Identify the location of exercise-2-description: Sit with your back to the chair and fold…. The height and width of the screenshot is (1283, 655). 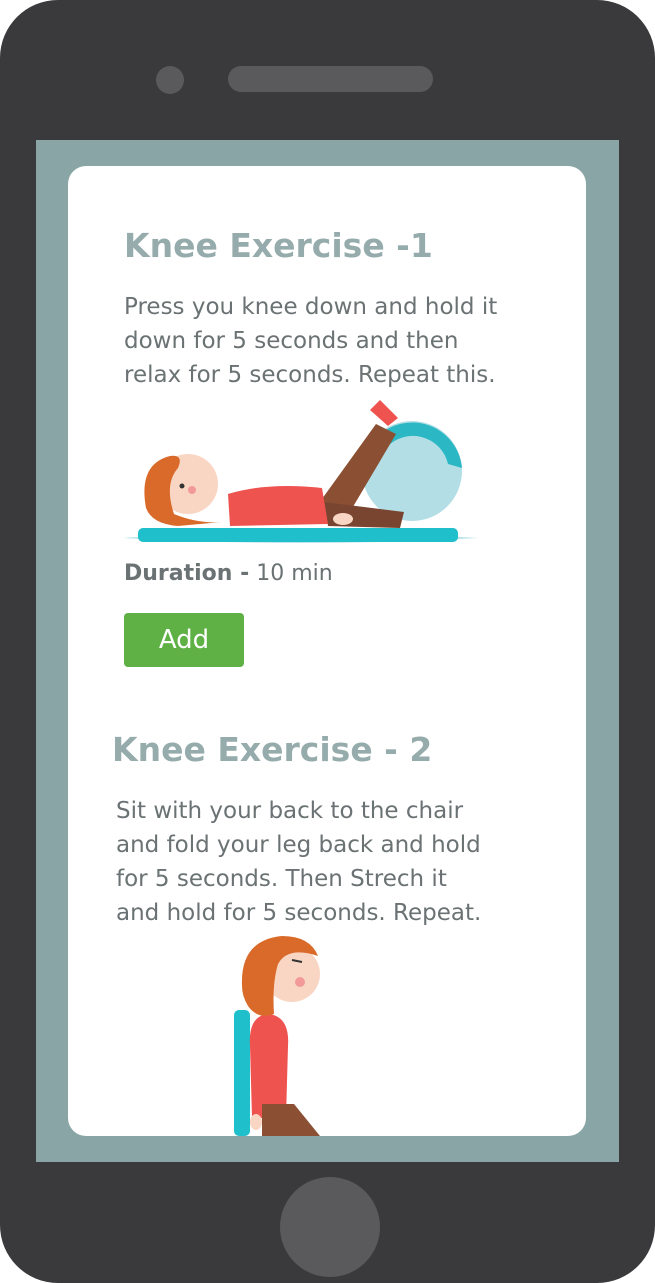
(299, 862).